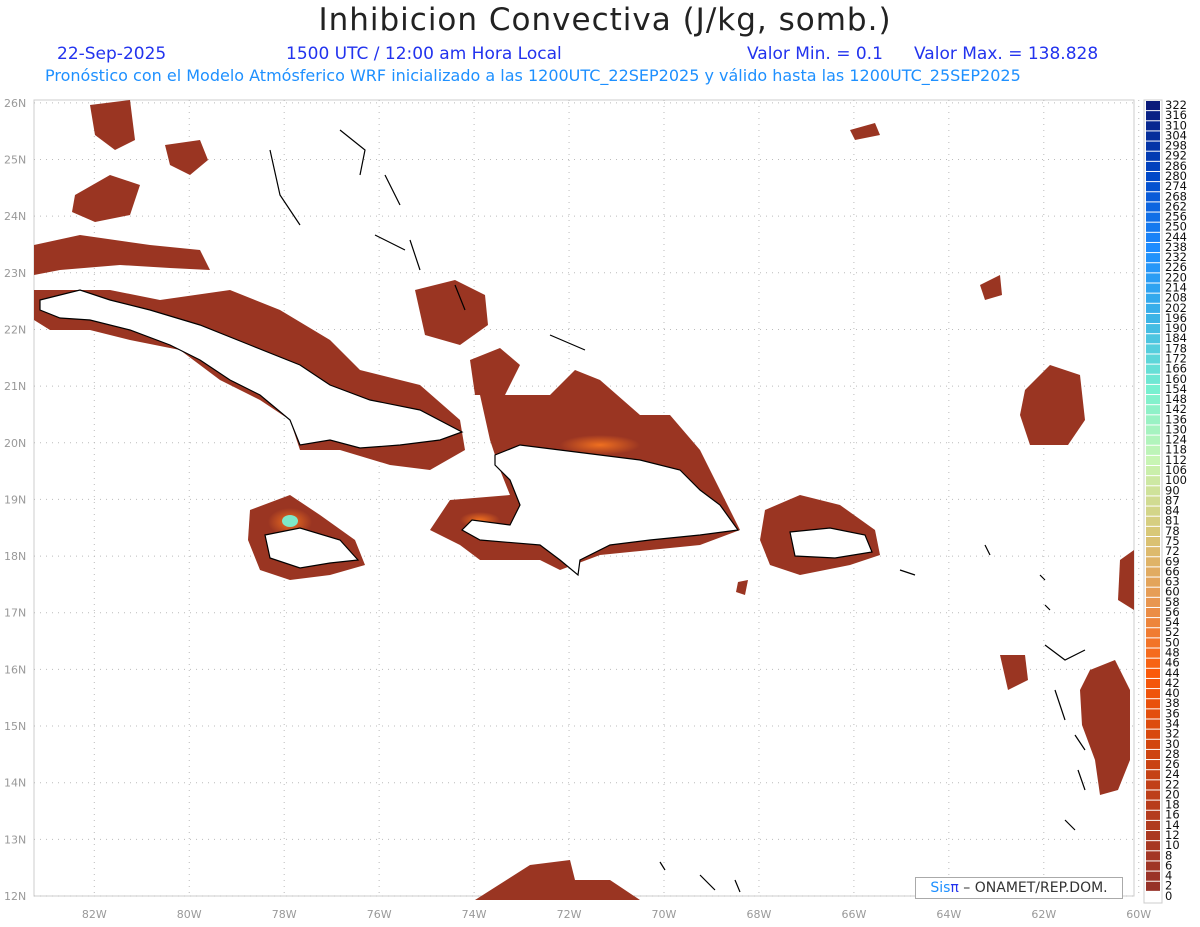 This screenshot has width=1200, height=927. I want to click on lon-label: 76W, so click(379, 914).